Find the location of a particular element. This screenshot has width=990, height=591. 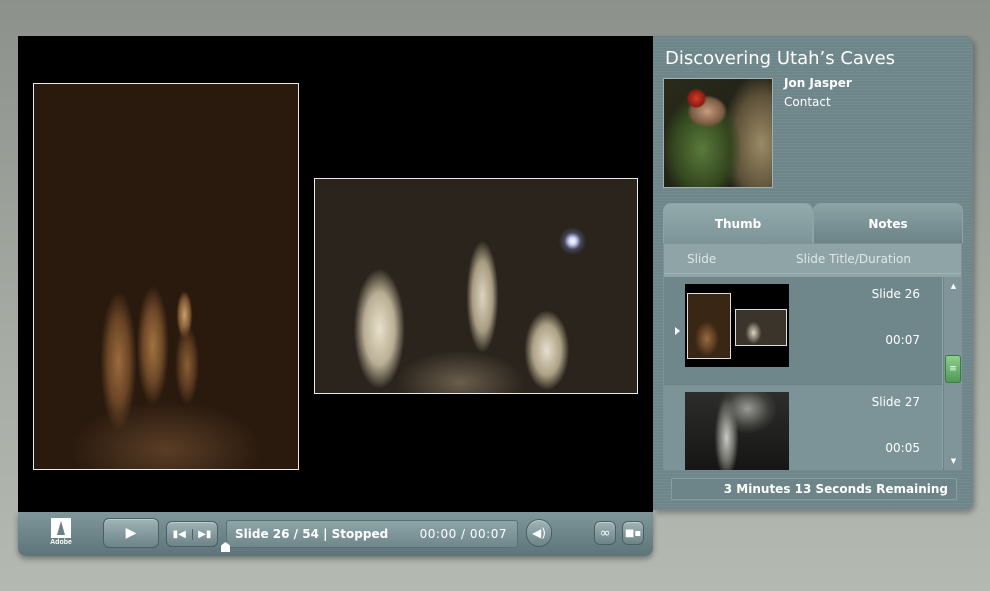

play-icon: ▶ is located at coordinates (131, 533).